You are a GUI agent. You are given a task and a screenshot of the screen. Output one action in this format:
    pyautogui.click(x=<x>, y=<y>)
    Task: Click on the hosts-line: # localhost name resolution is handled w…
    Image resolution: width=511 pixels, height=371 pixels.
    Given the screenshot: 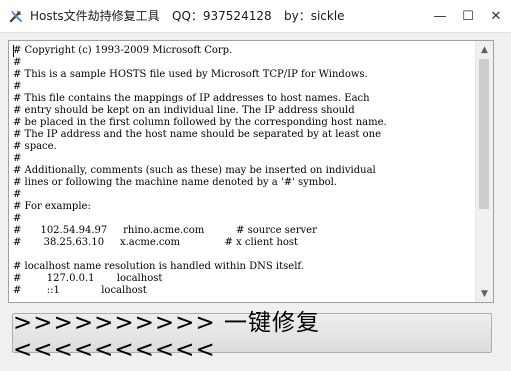 What is the action you would take?
    pyautogui.click(x=158, y=266)
    